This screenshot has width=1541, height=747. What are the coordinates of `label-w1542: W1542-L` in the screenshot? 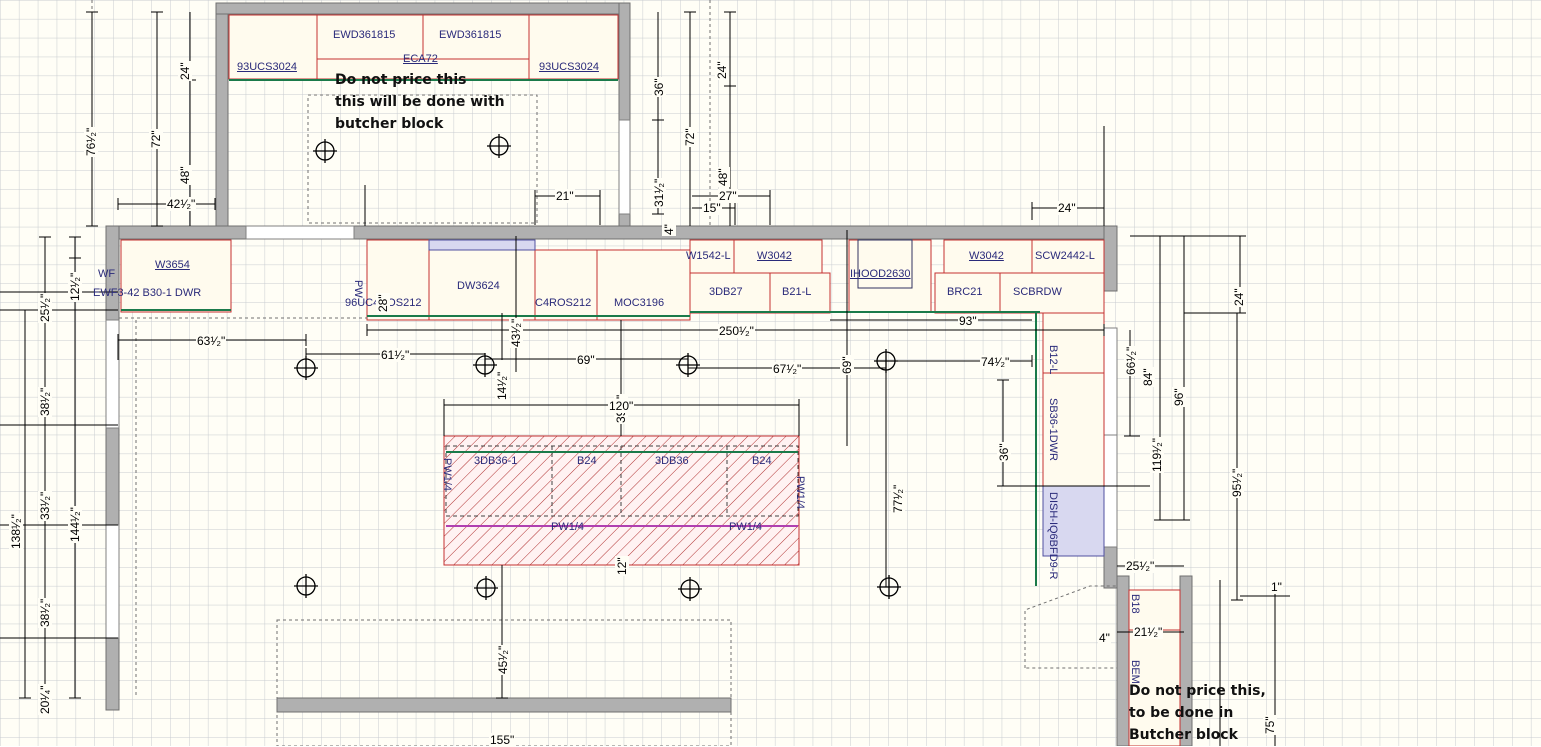 It's located at (708, 256).